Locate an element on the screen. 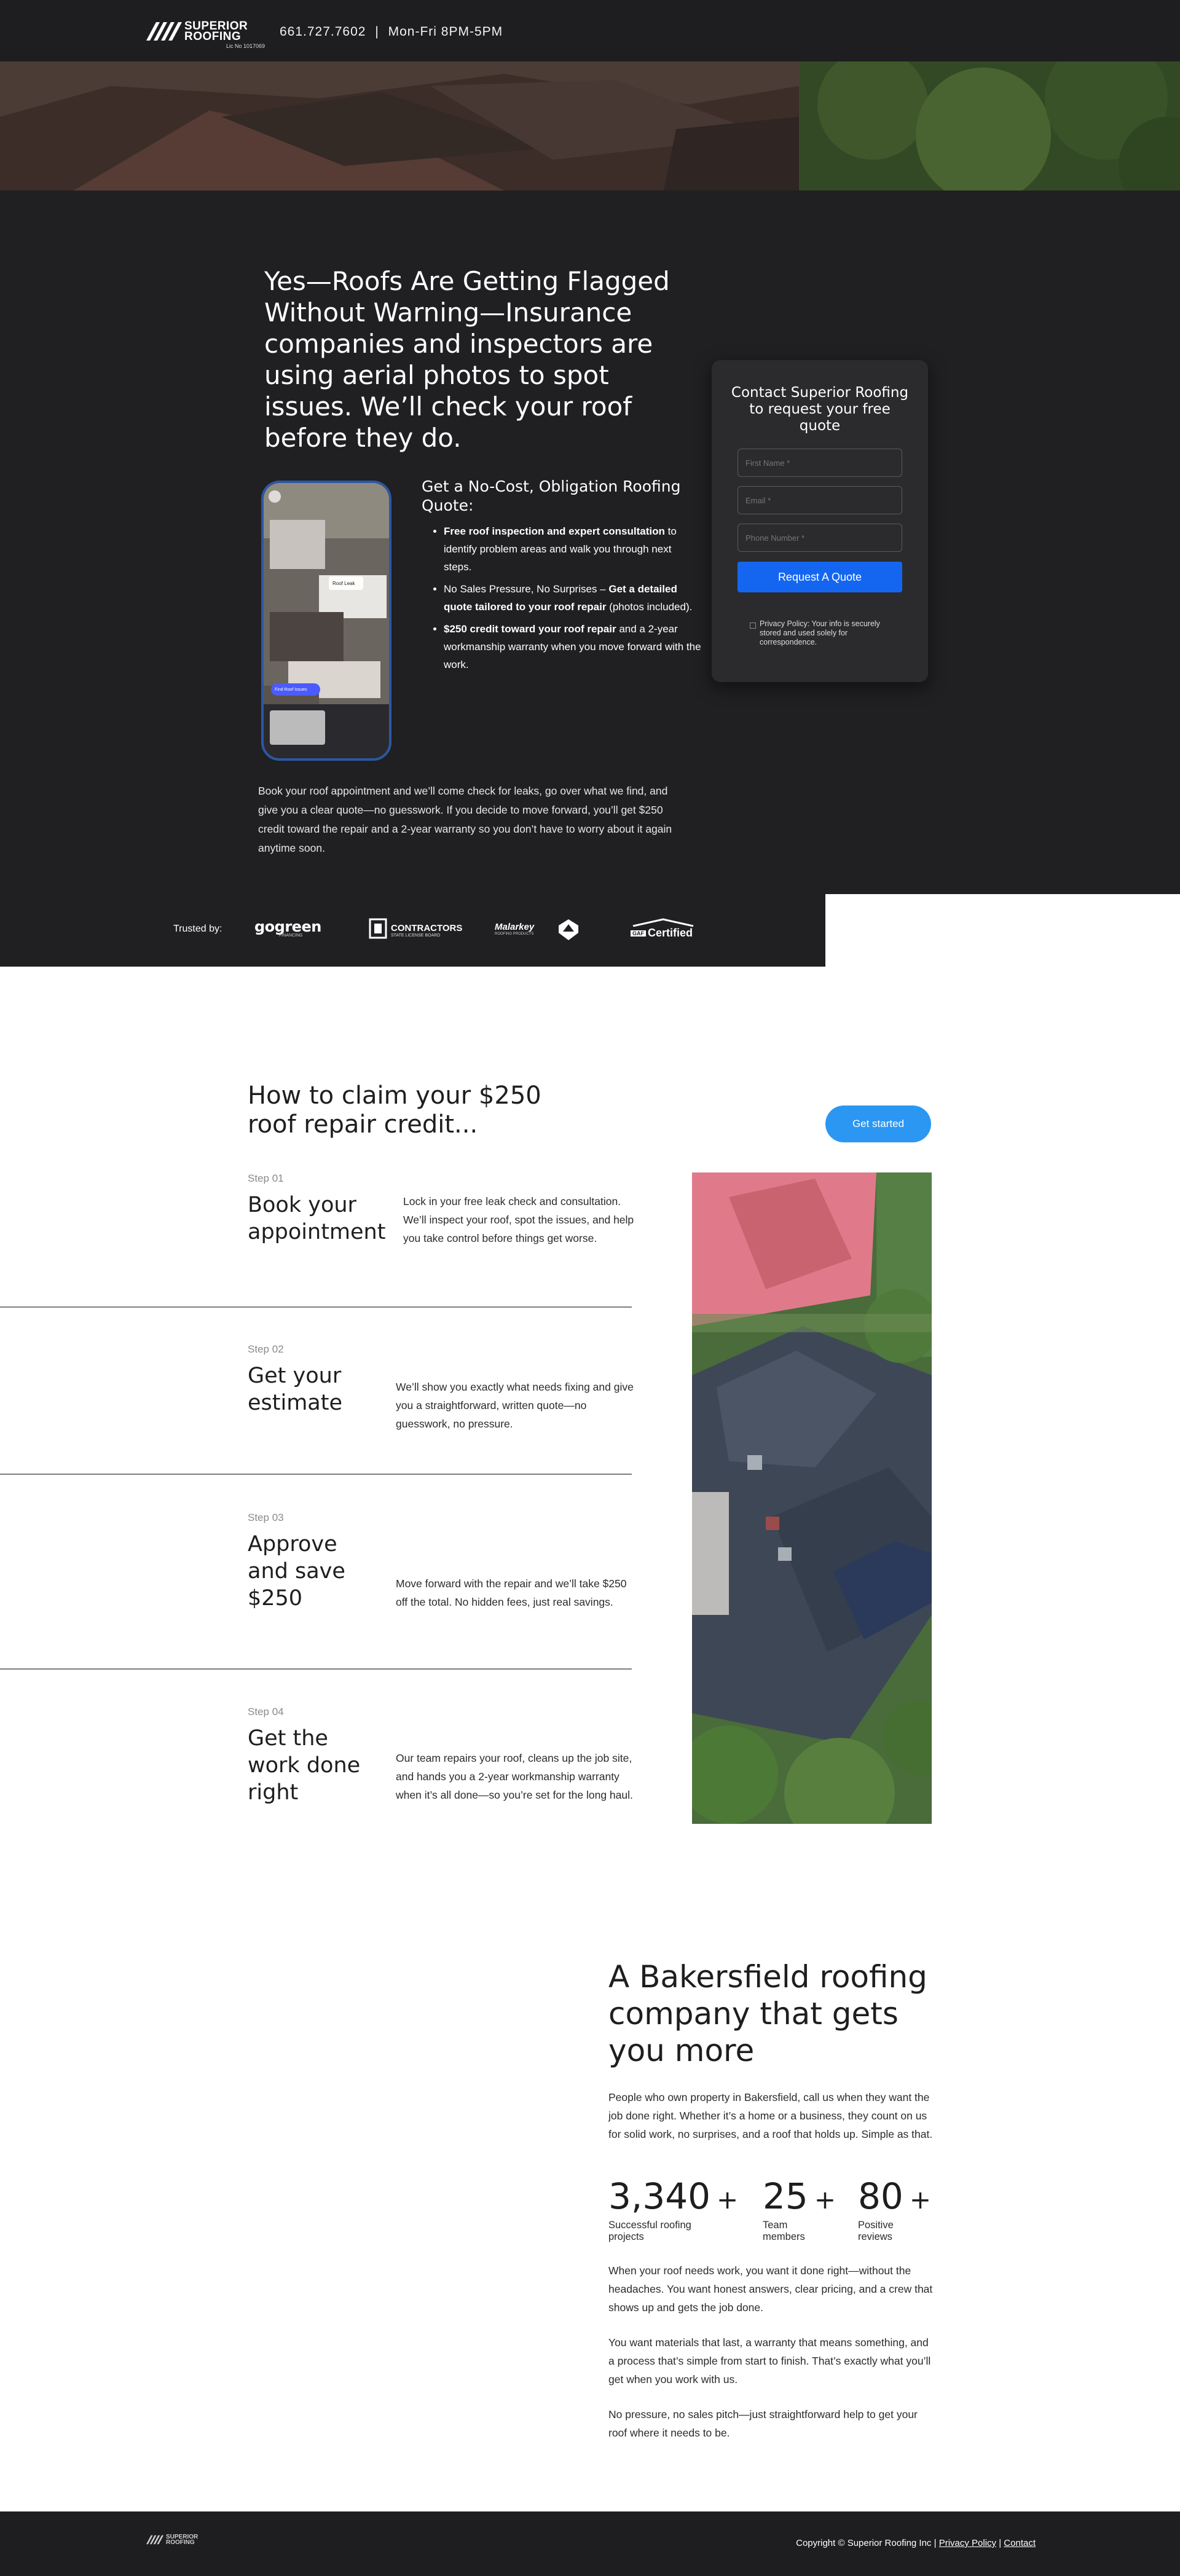 The image size is (1180, 2576). footer-logo: SUPERIOR ROOFING is located at coordinates (180, 2541).